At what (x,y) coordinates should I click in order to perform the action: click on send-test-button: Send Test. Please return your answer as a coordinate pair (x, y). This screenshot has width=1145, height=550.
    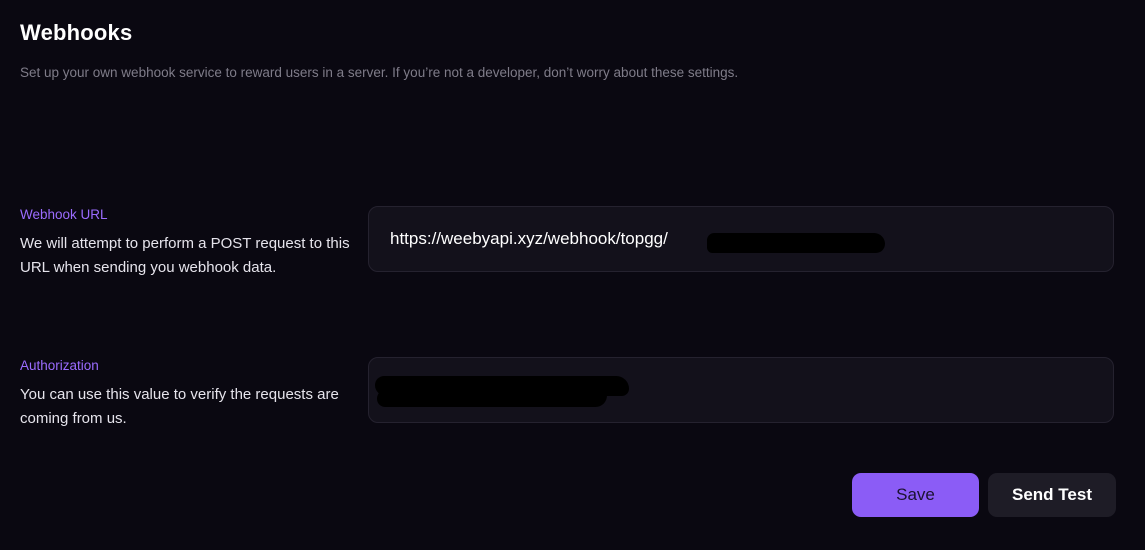
    Looking at the image, I should click on (1052, 495).